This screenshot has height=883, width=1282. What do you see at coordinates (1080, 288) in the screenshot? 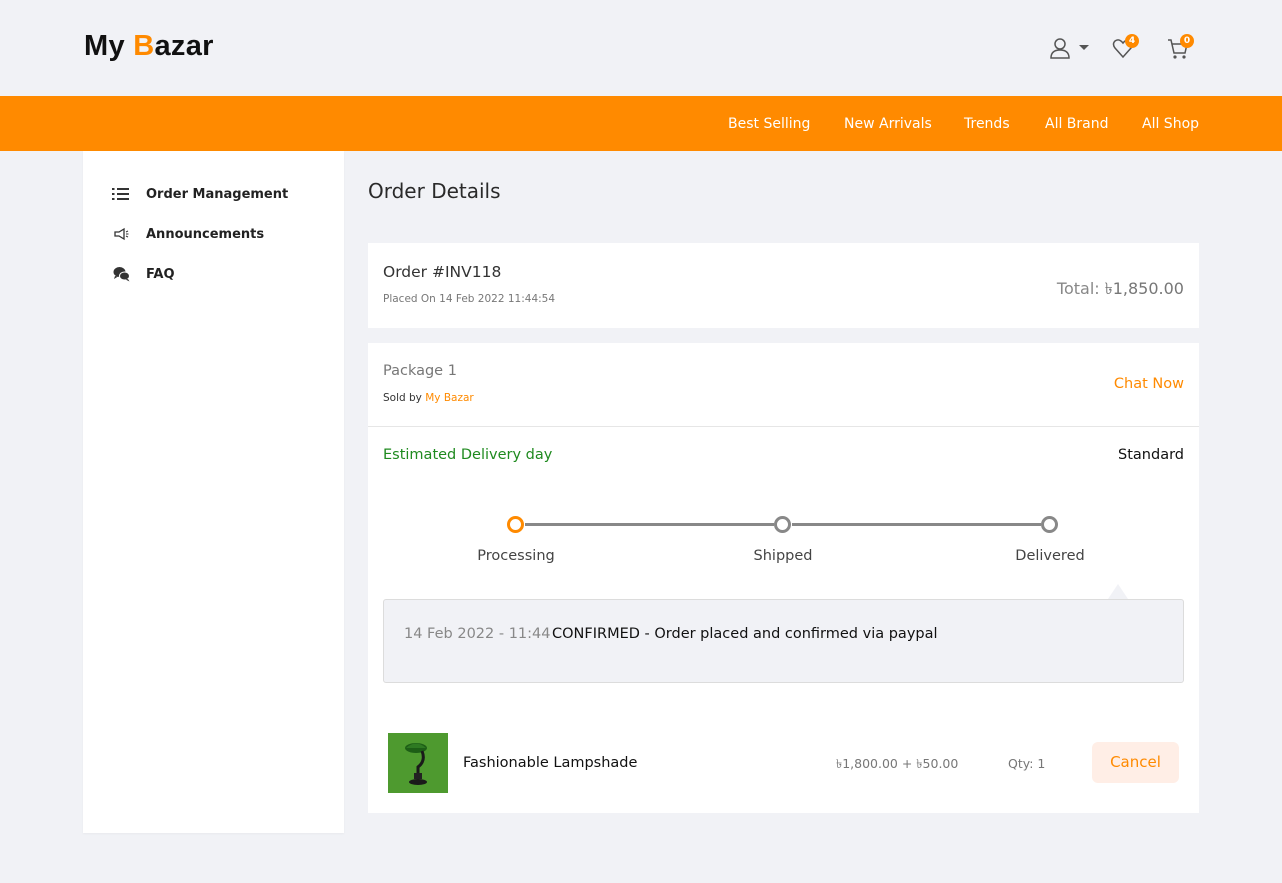
I see `order-total-label: Total:` at bounding box center [1080, 288].